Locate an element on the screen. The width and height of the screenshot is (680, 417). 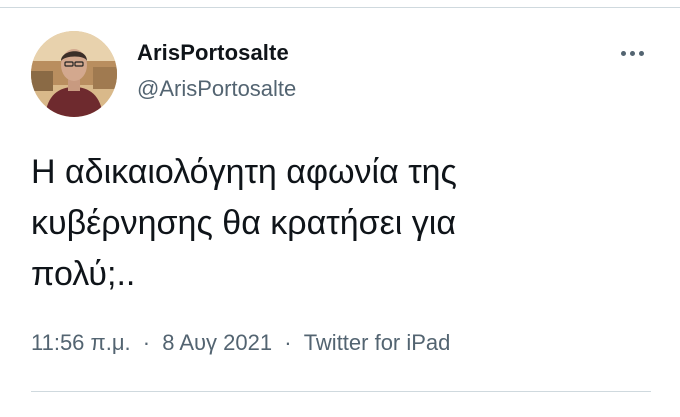
bottom-divider is located at coordinates (341, 391).